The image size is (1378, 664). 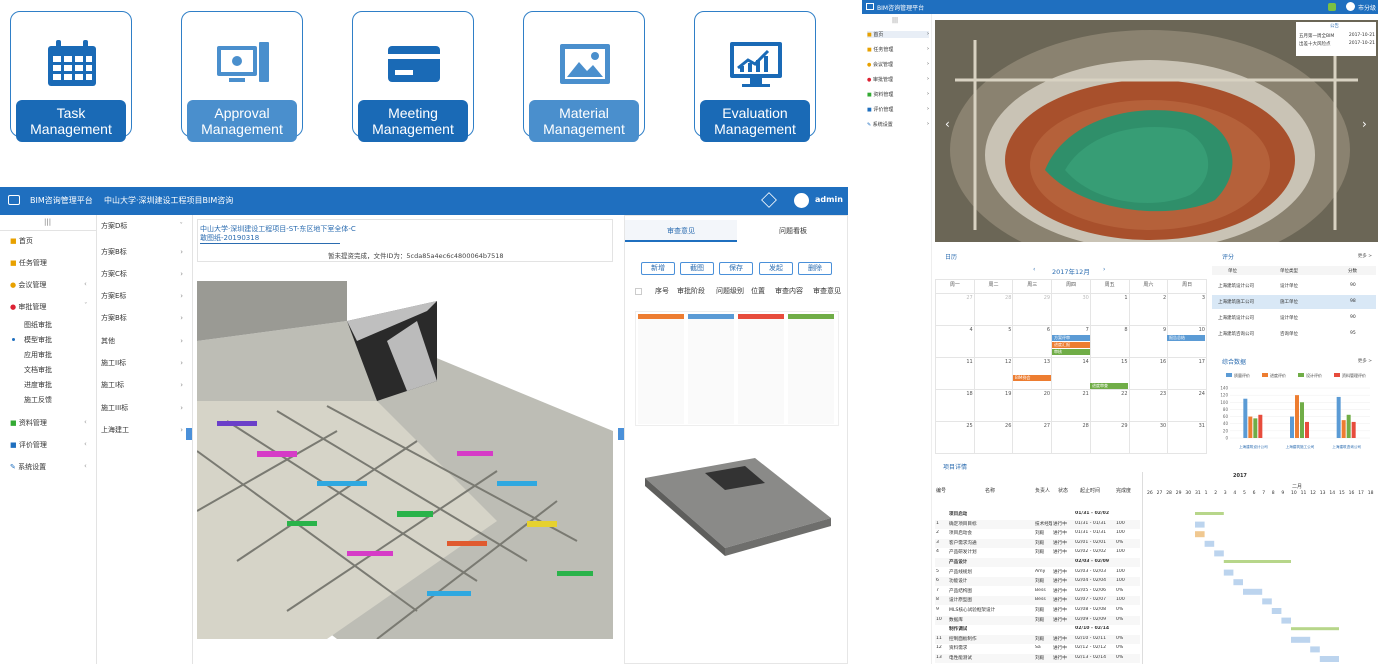 What do you see at coordinates (49, 307) in the screenshot?
I see `sidebar-item-approval: ● 审批管理 ˇ` at bounding box center [49, 307].